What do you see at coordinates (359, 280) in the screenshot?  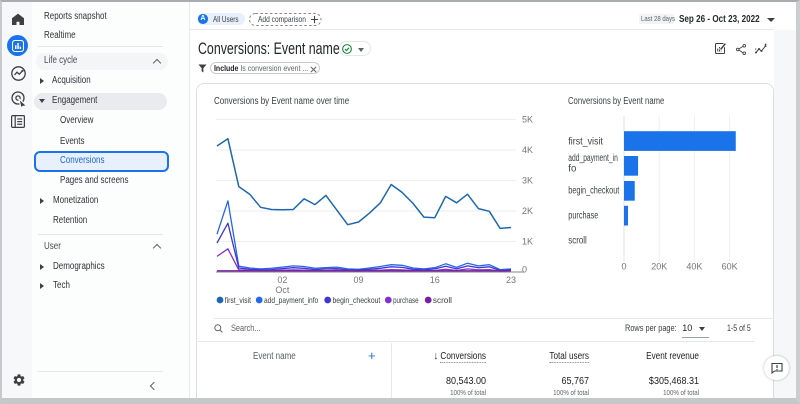 I see `svg-text: 09` at bounding box center [359, 280].